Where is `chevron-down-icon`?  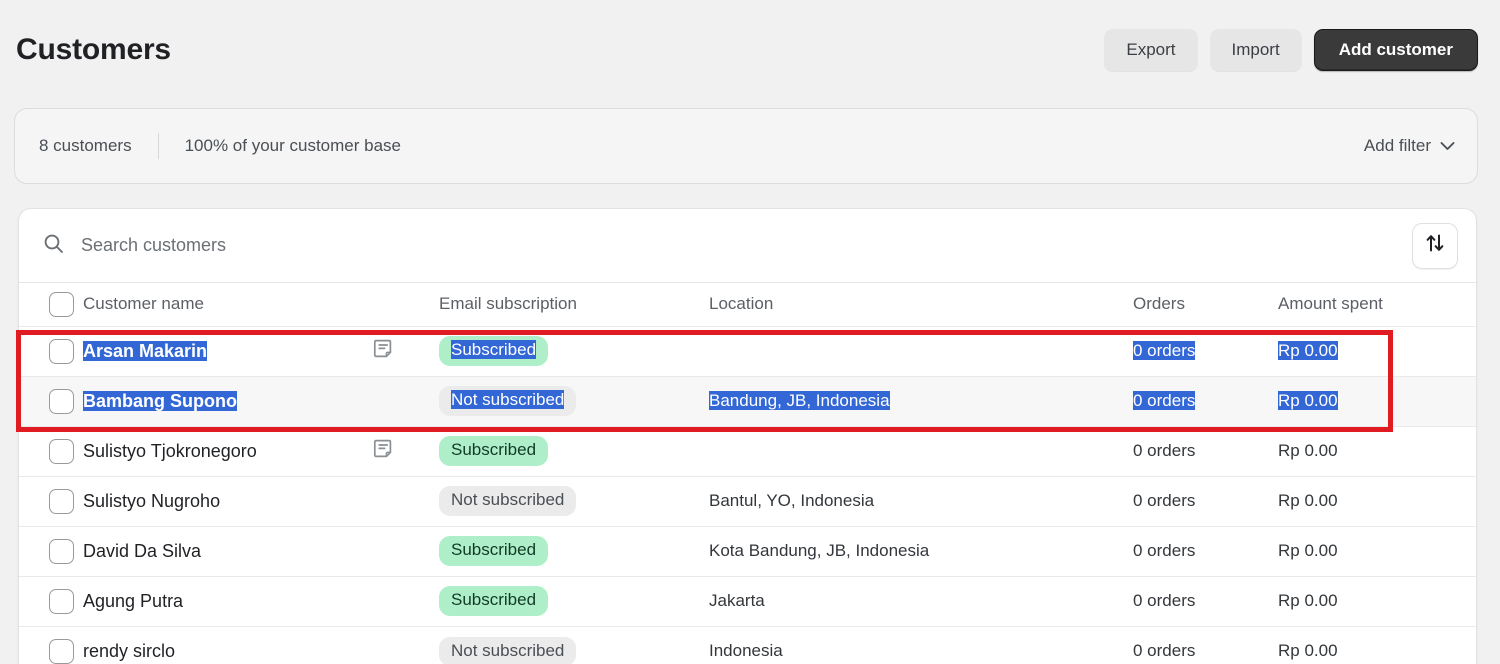 chevron-down-icon is located at coordinates (1447, 146).